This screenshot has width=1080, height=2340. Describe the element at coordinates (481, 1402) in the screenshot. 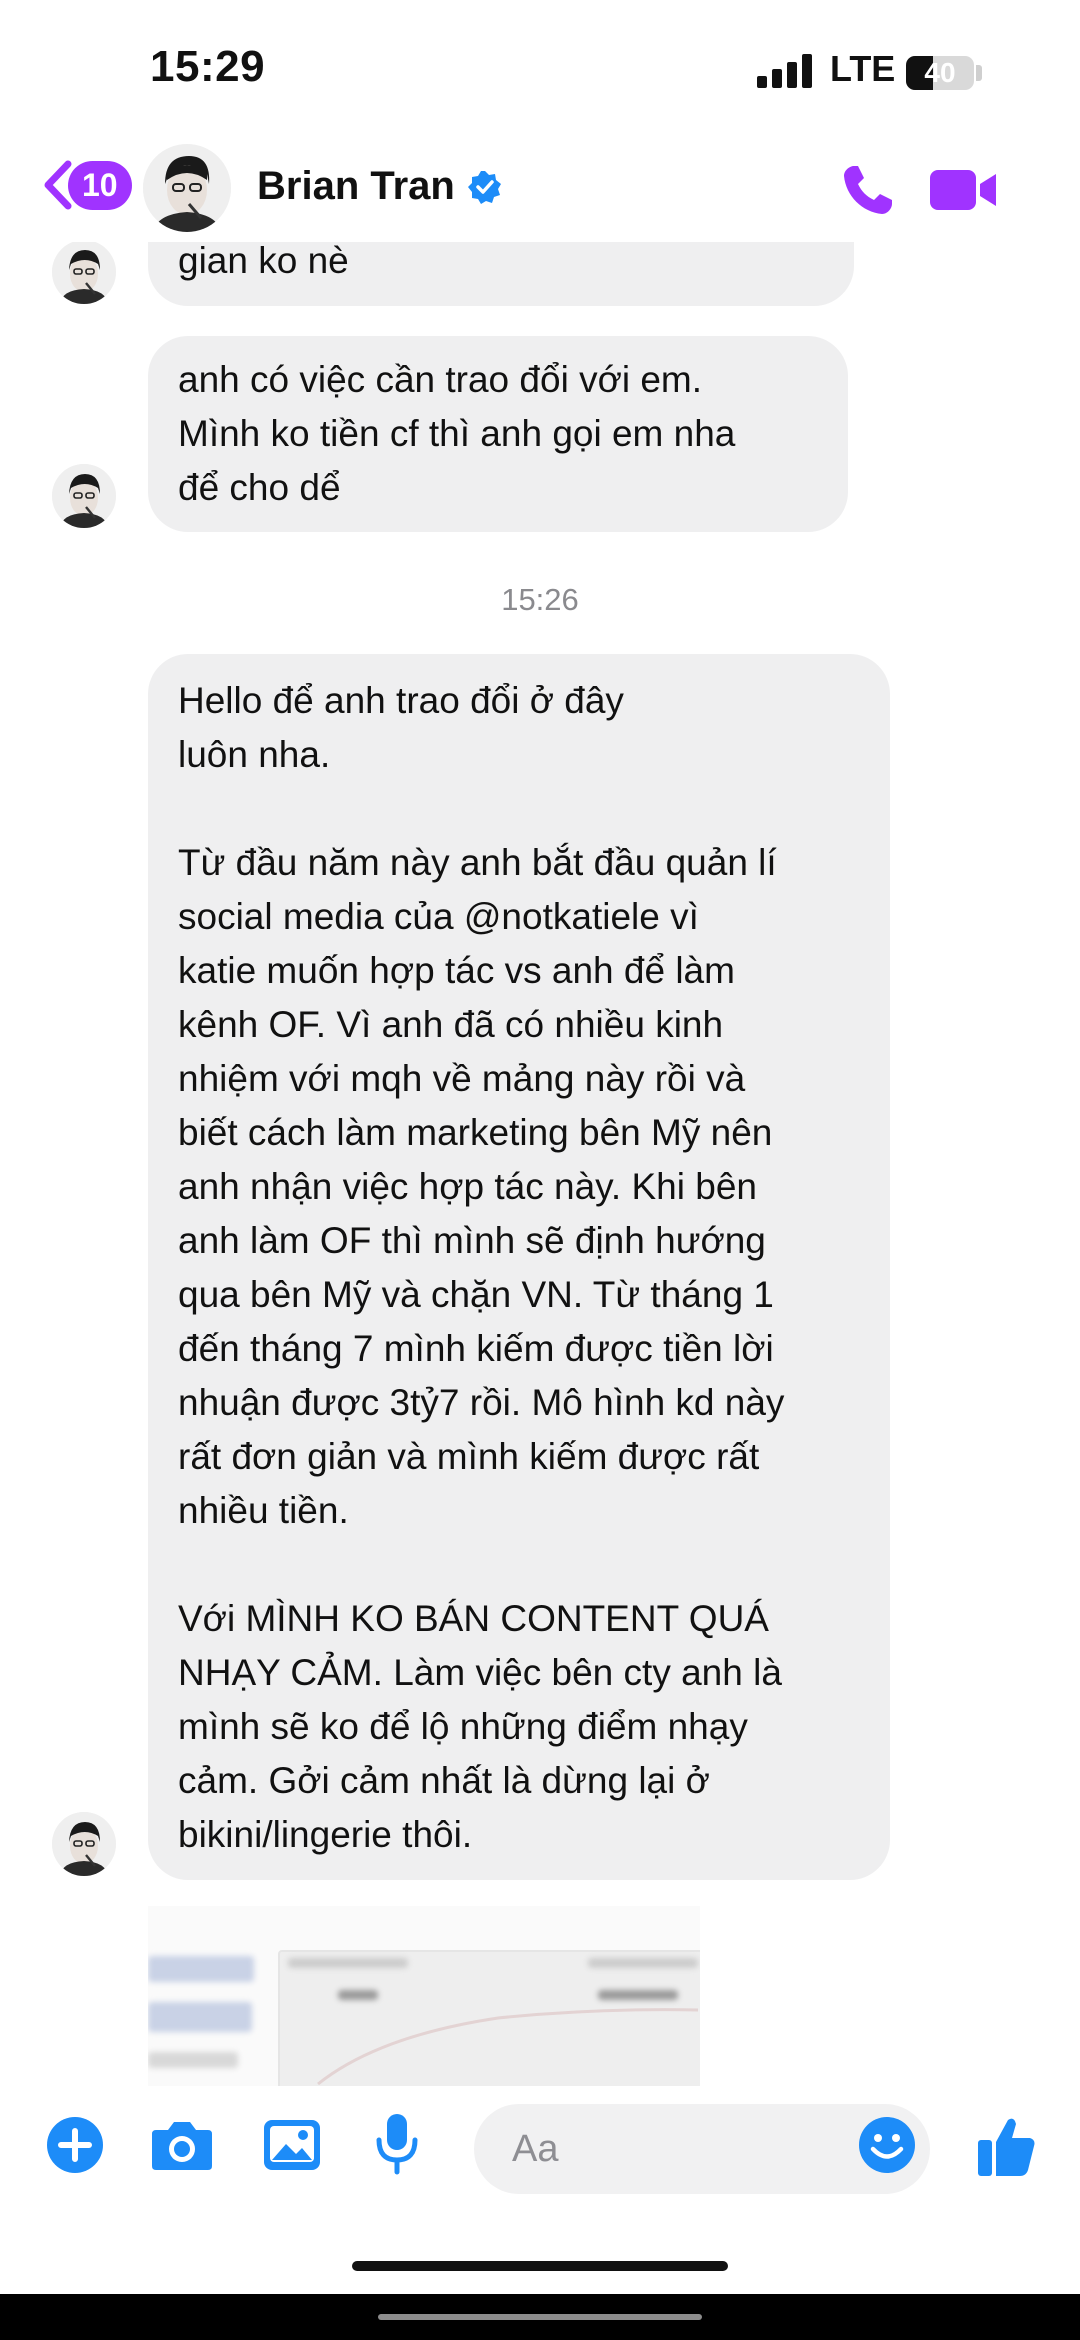

I see `message-line: nhuận được 3tỷ7 rồi. Mô hình kd này` at that location.